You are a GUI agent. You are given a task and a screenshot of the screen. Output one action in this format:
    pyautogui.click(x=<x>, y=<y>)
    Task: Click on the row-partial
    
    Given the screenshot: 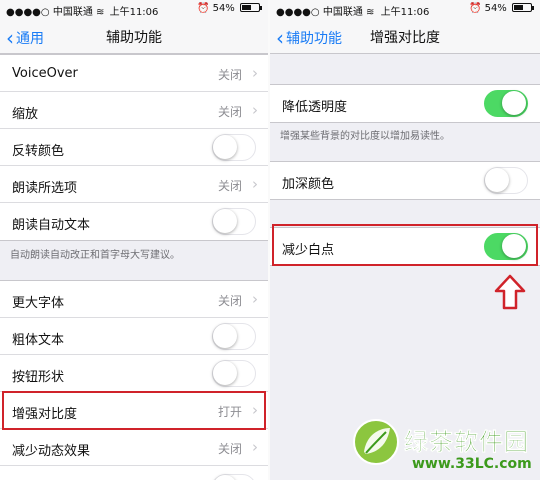 What is the action you would take?
    pyautogui.click(x=134, y=473)
    